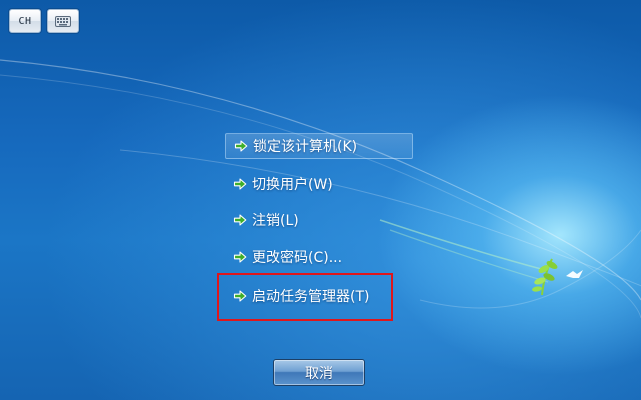  I want to click on leaf-sprig-icon, so click(545, 277).